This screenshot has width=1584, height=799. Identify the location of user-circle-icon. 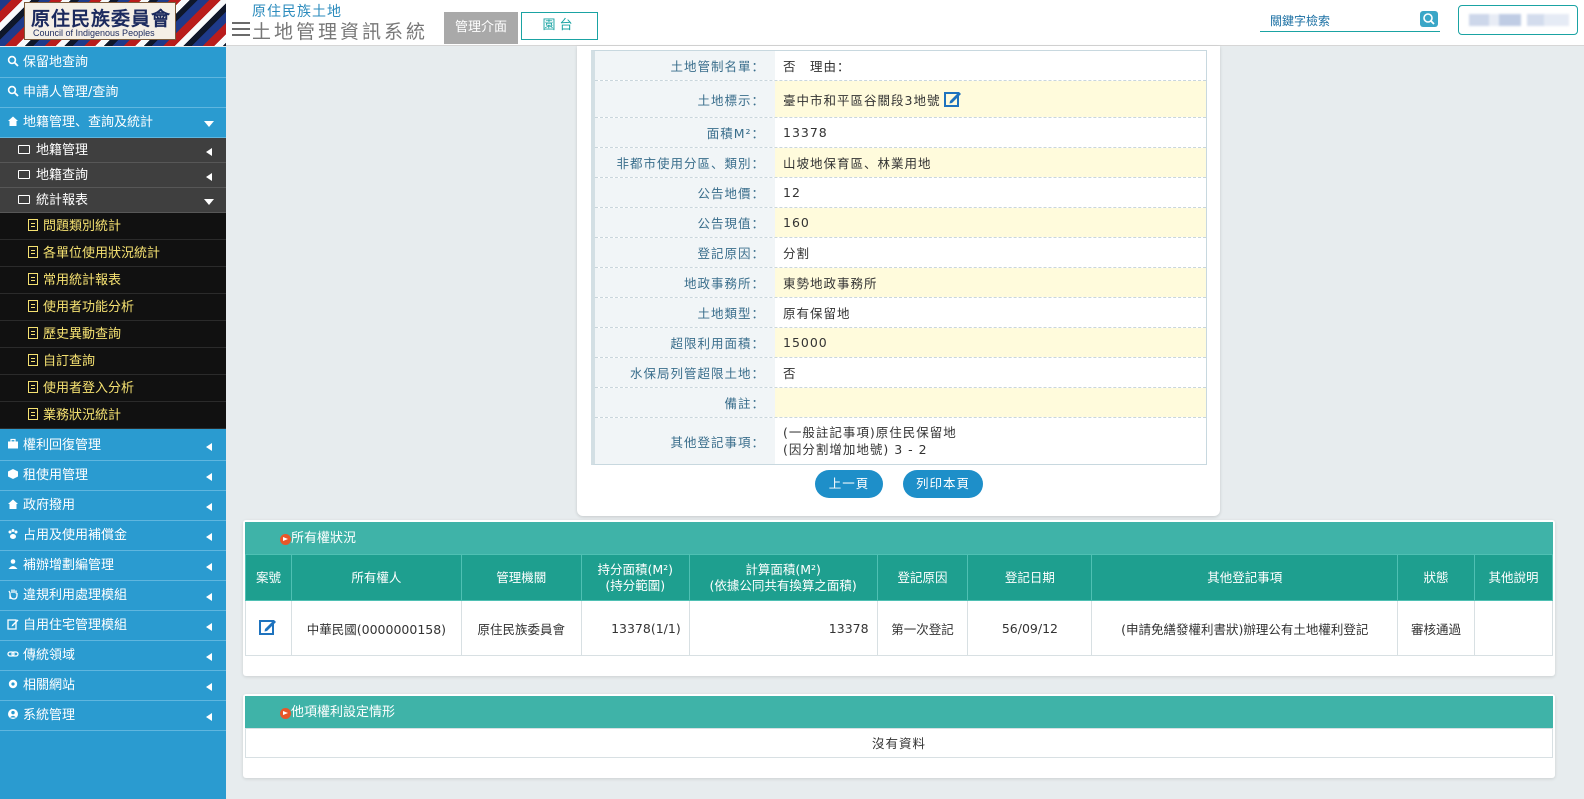
(13, 714).